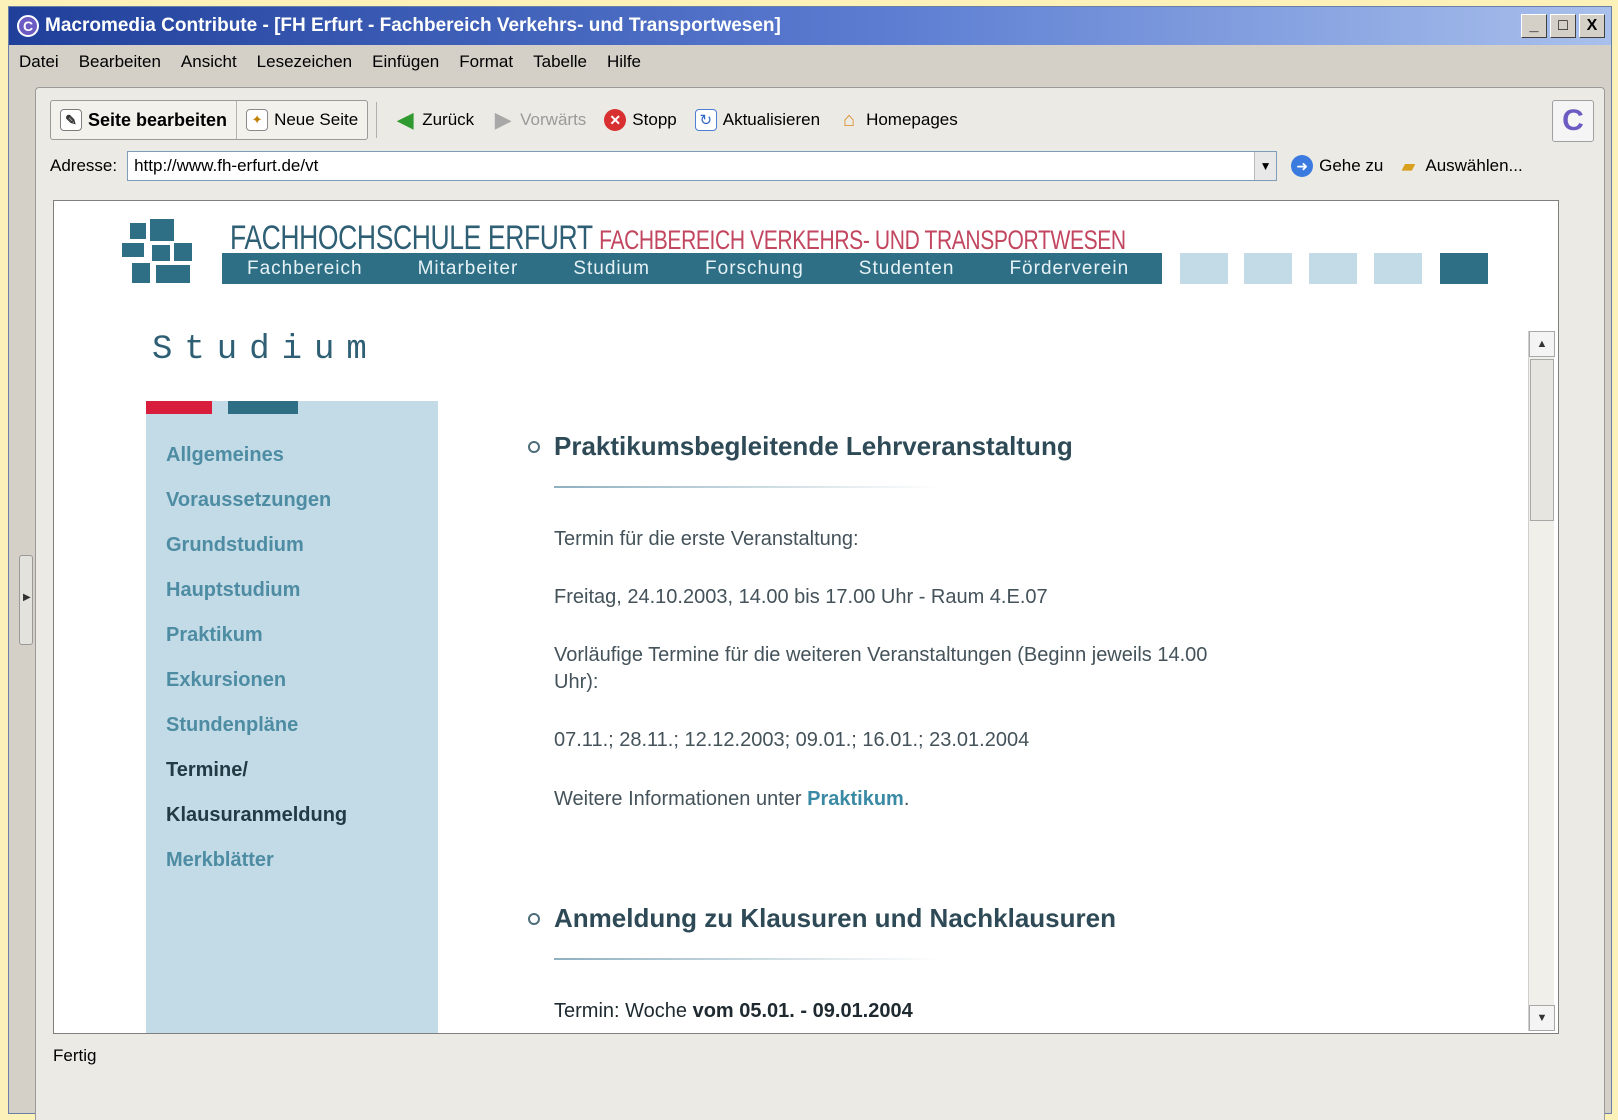 The width and height of the screenshot is (1618, 1120). I want to click on refresh-icon: ↻, so click(705, 120).